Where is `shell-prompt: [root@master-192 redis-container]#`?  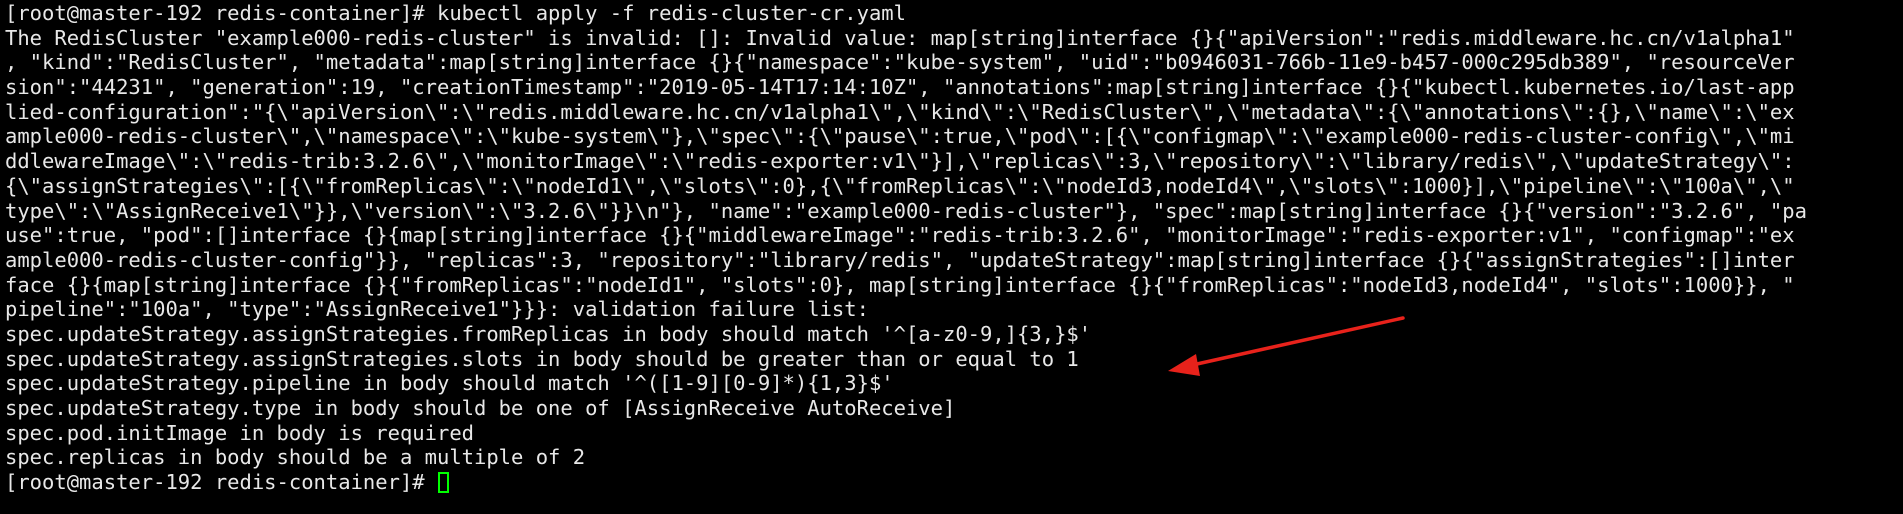 shell-prompt: [root@master-192 redis-container]# is located at coordinates (221, 482).